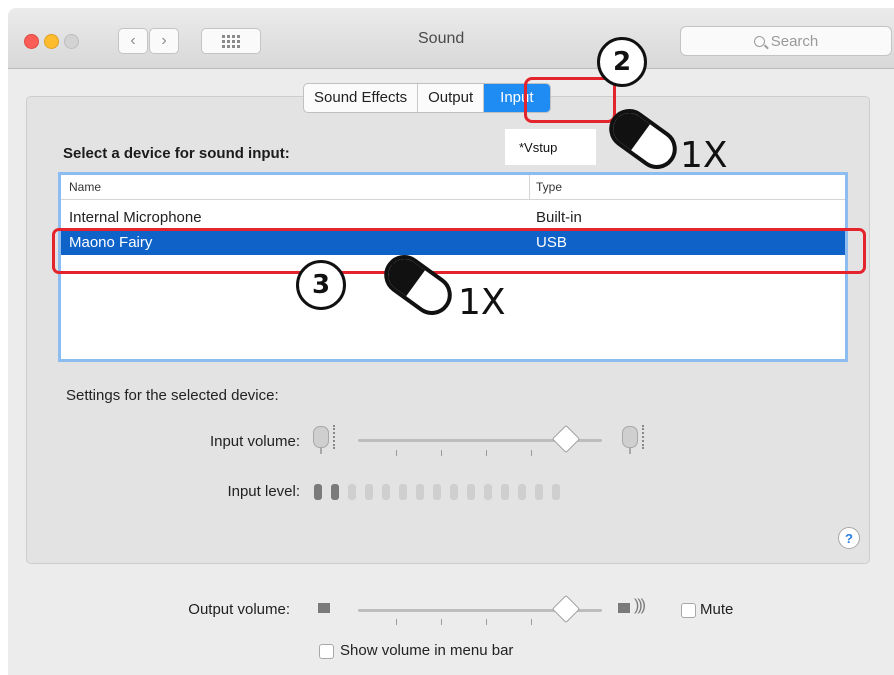 The image size is (894, 675). What do you see at coordinates (453, 187) in the screenshot?
I see `table-header: Name Type` at bounding box center [453, 187].